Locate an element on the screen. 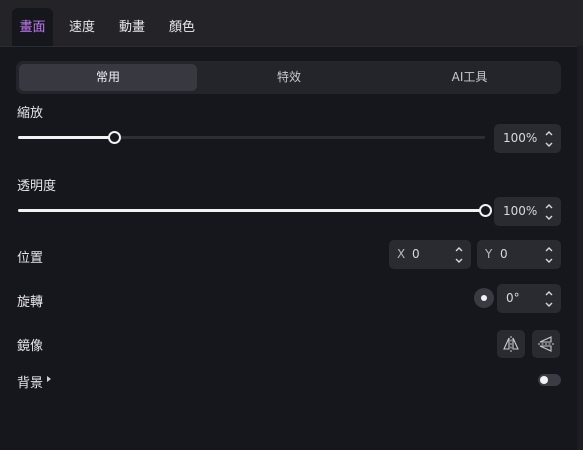 This screenshot has height=450, width=583. scale-value-stepper: 100% is located at coordinates (527, 138).